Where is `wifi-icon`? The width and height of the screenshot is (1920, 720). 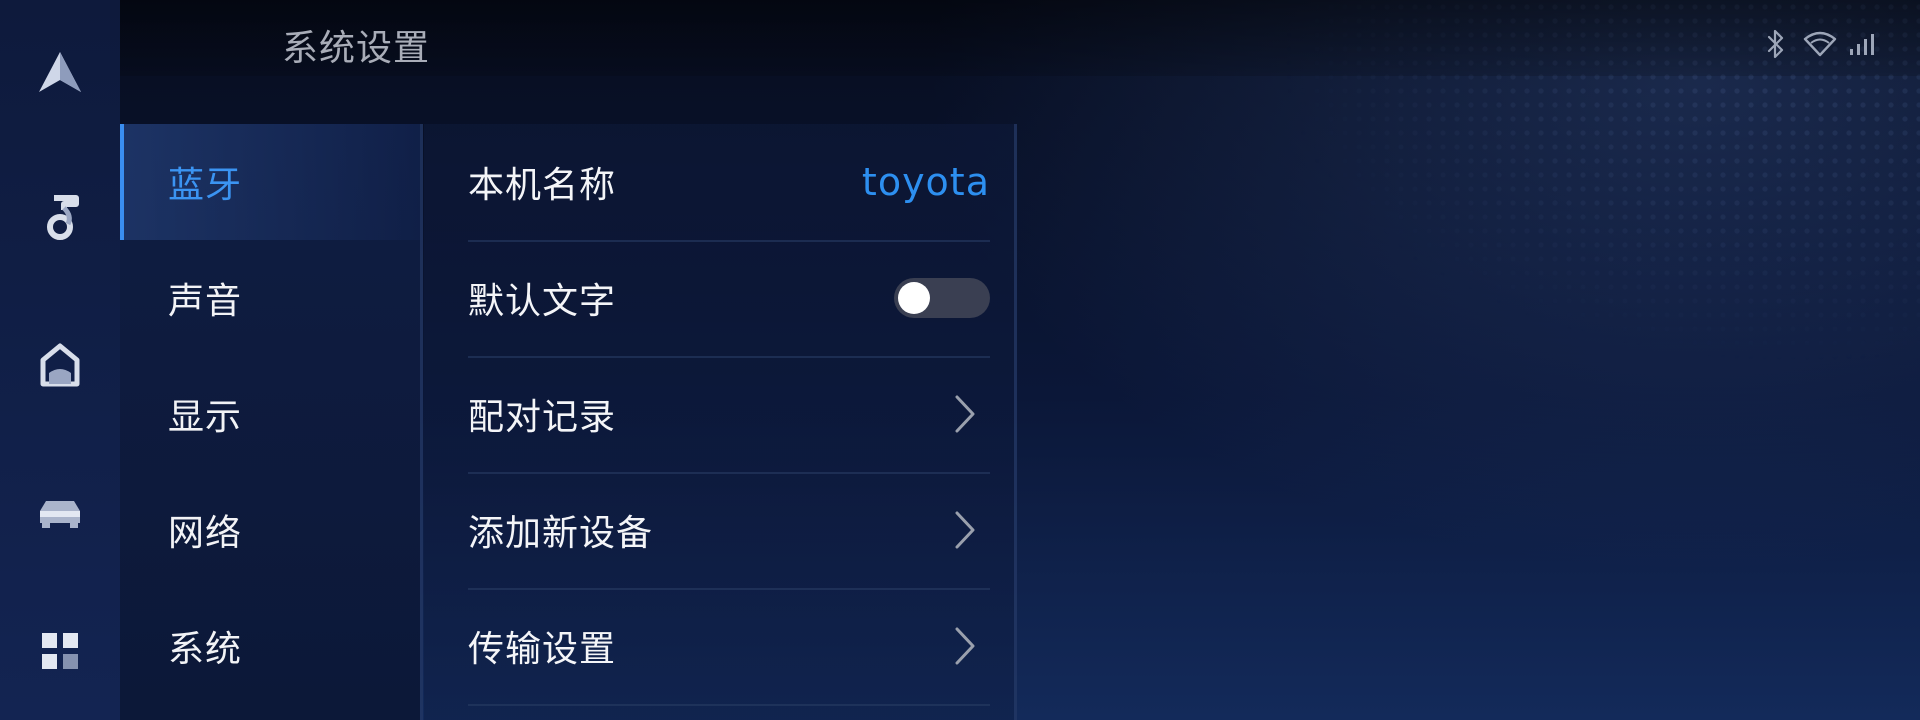 wifi-icon is located at coordinates (1820, 44).